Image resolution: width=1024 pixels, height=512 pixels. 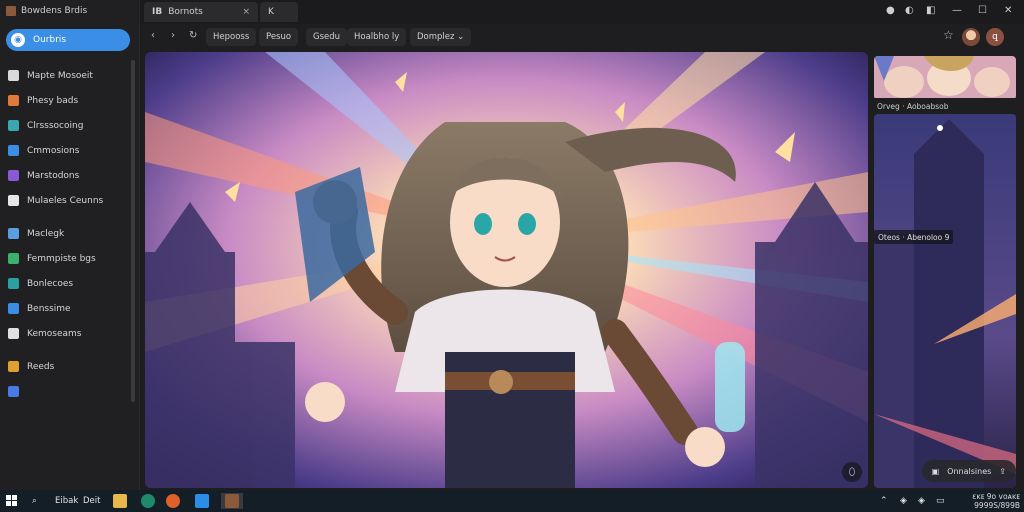 What do you see at coordinates (18, 40) in the screenshot?
I see `globe-icon: ◉` at bounding box center [18, 40].